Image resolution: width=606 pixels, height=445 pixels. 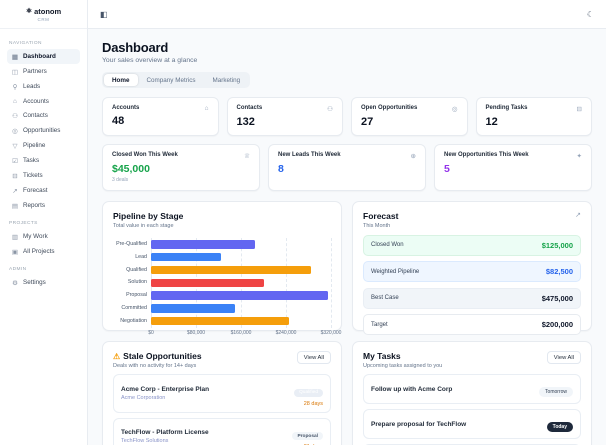 I want to click on tab-marketing: Marketing, so click(x=227, y=80).